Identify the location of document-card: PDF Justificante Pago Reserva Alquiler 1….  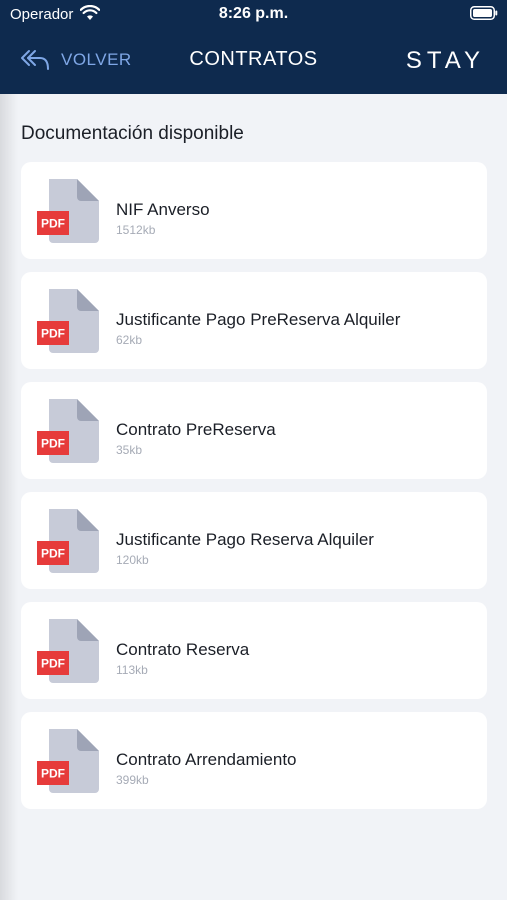
(254, 540).